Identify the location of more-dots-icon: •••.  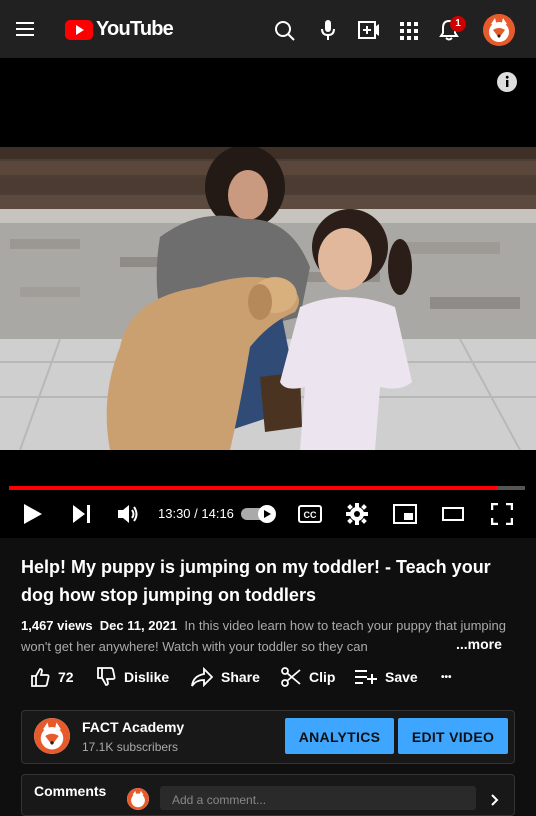
(446, 677).